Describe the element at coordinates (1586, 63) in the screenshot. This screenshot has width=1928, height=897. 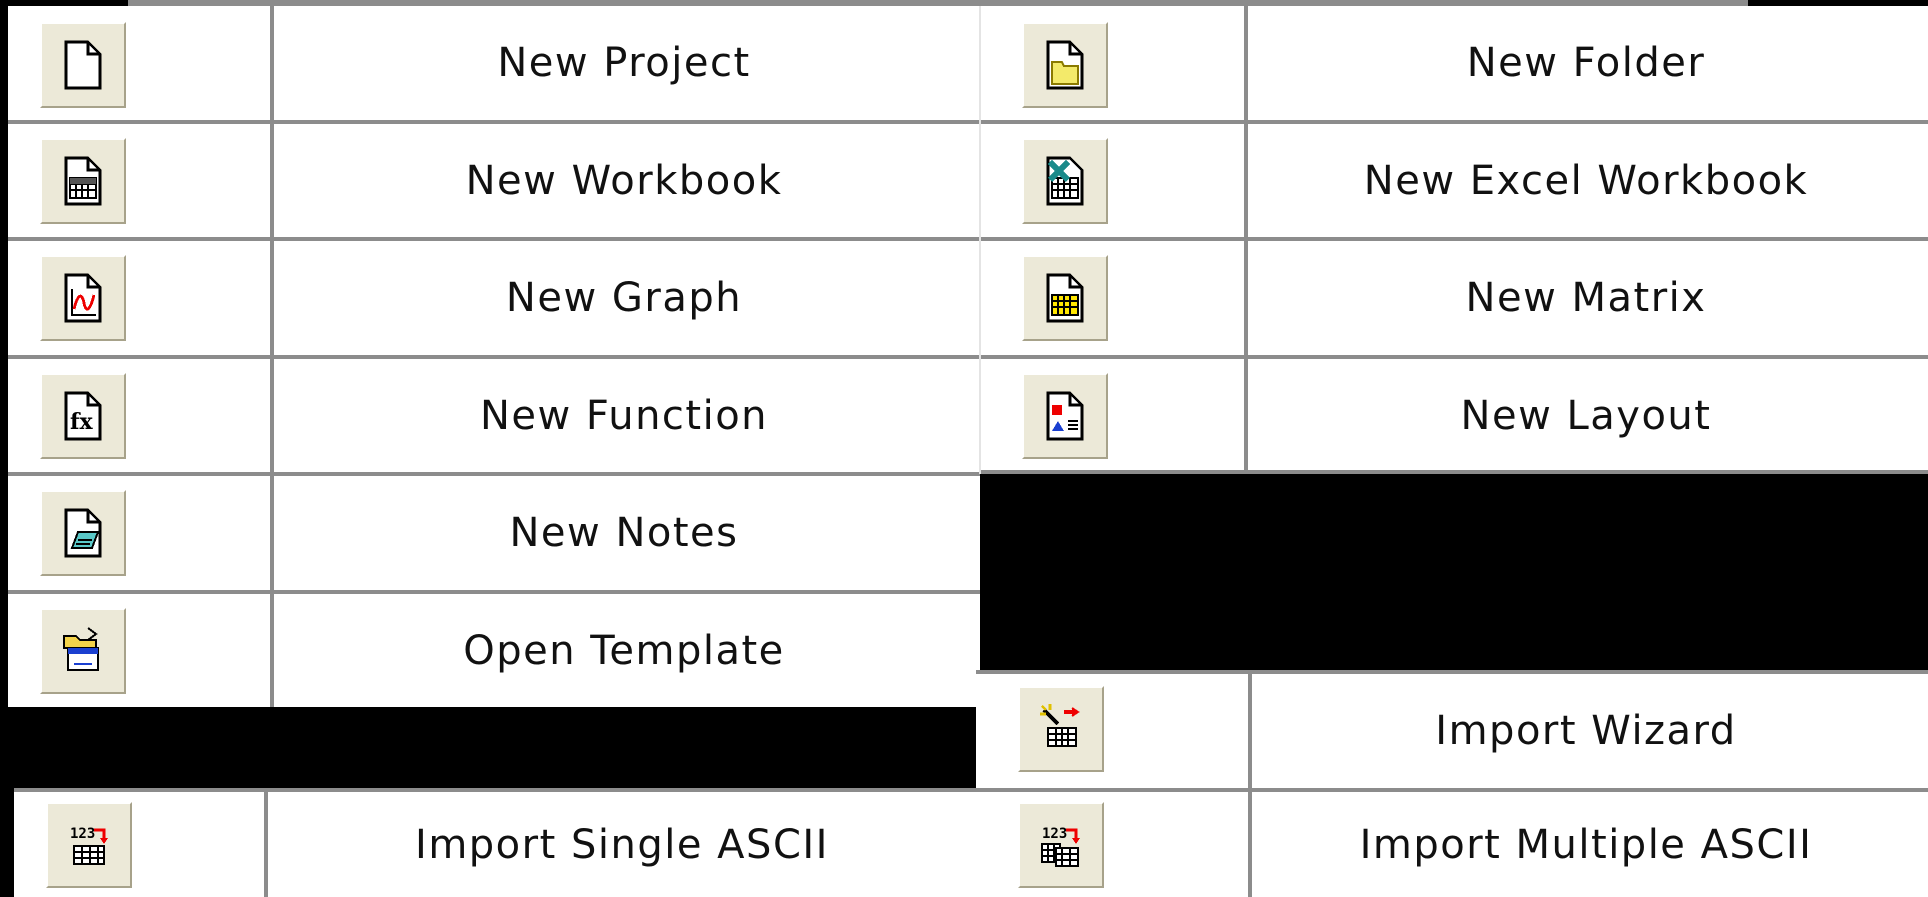
I see `new-folder-label: New Folder` at that location.